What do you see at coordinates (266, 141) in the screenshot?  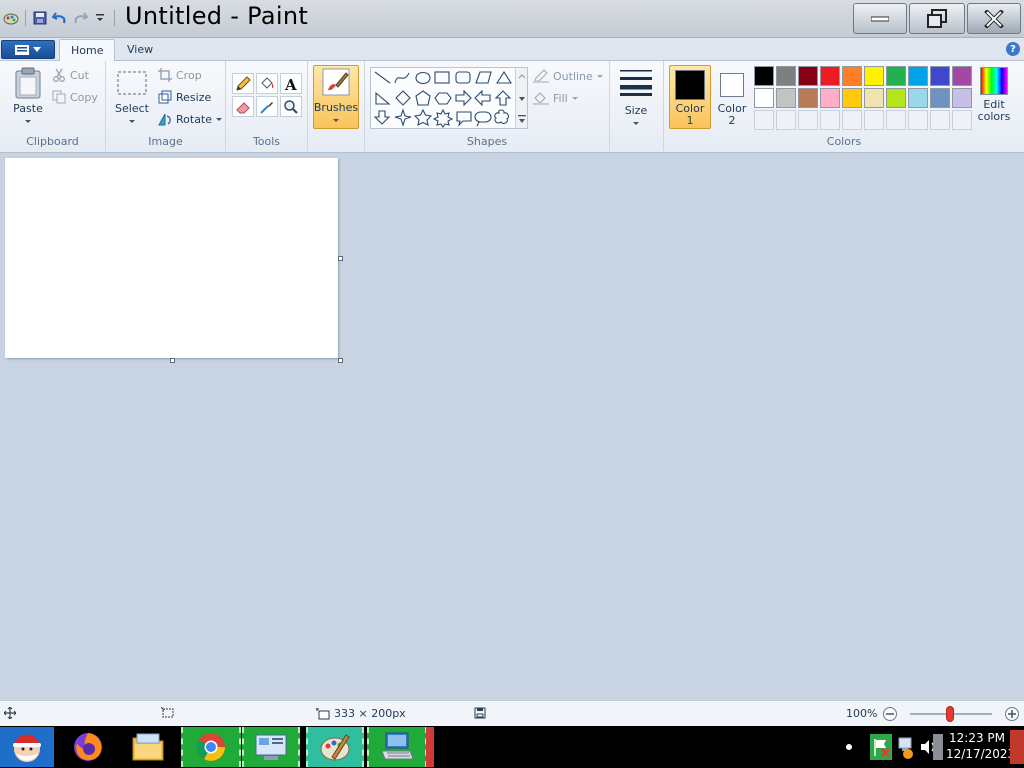 I see `tools-group-label: Tools` at bounding box center [266, 141].